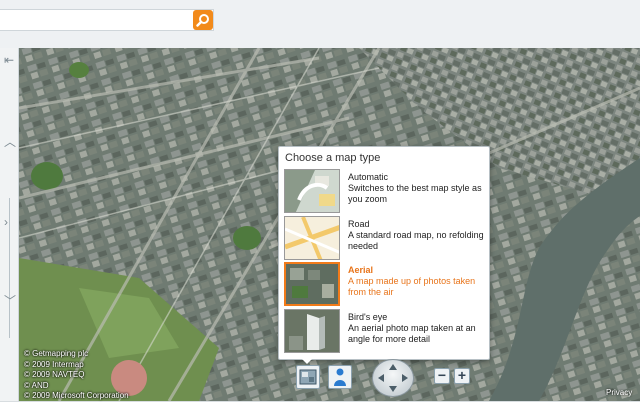  I want to click on privacy-link: Privacy, so click(619, 392).